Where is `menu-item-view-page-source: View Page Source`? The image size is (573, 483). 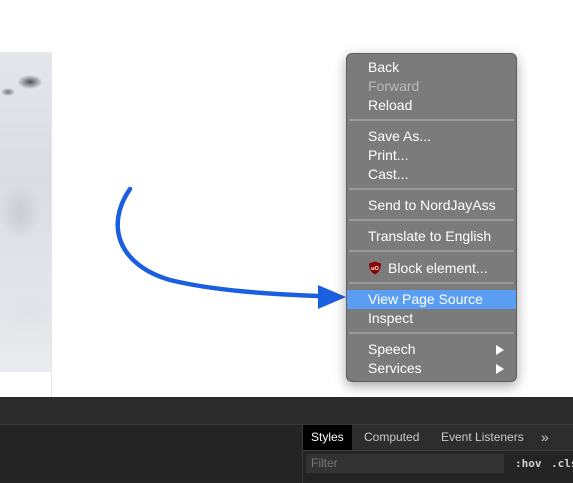
menu-item-view-page-source: View Page Source is located at coordinates (431, 299).